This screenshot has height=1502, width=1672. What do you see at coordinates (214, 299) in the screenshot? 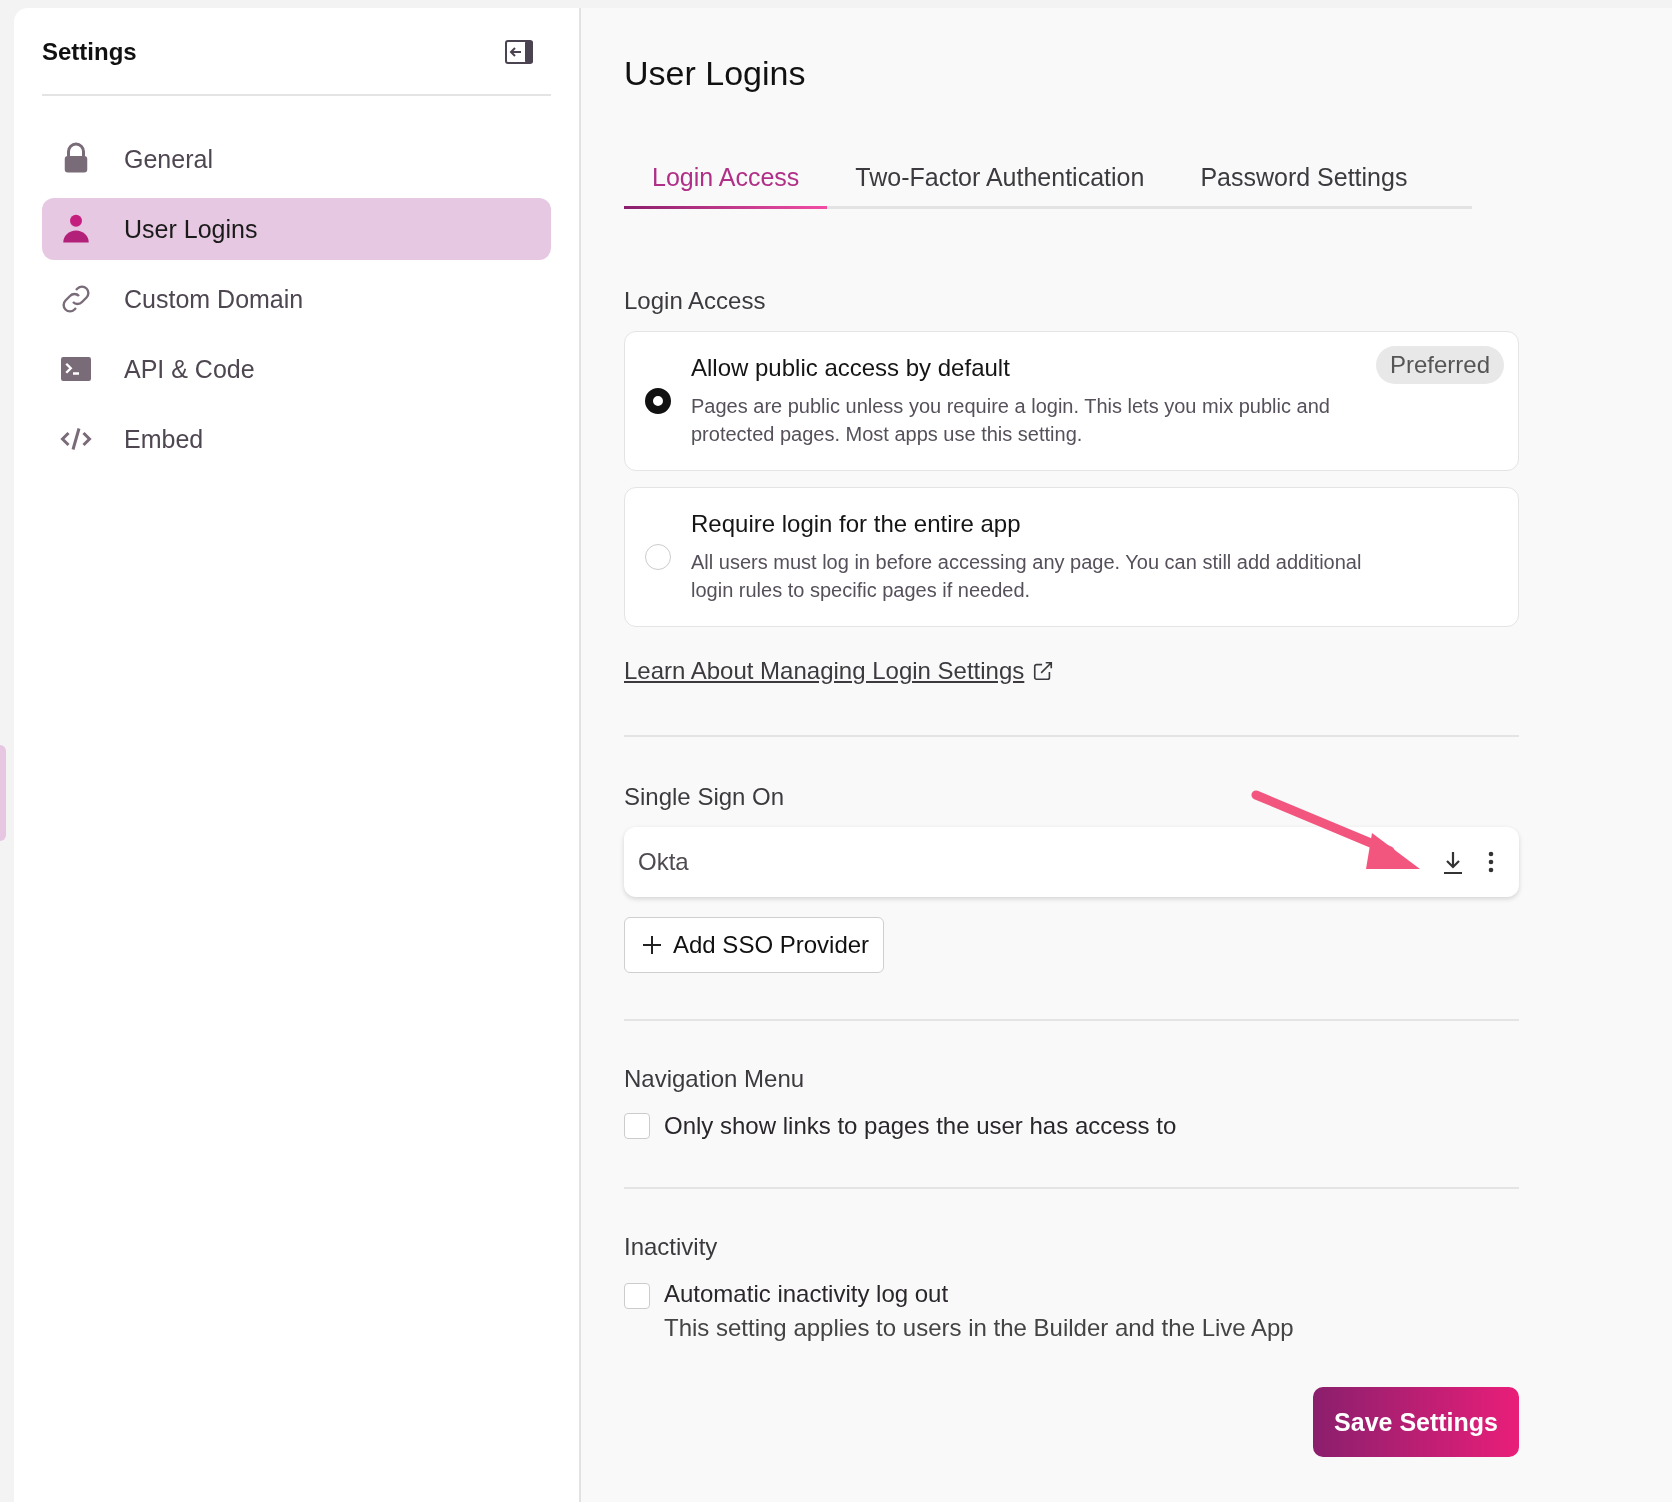
I see `sidebar-item-label: Custom Domain` at bounding box center [214, 299].